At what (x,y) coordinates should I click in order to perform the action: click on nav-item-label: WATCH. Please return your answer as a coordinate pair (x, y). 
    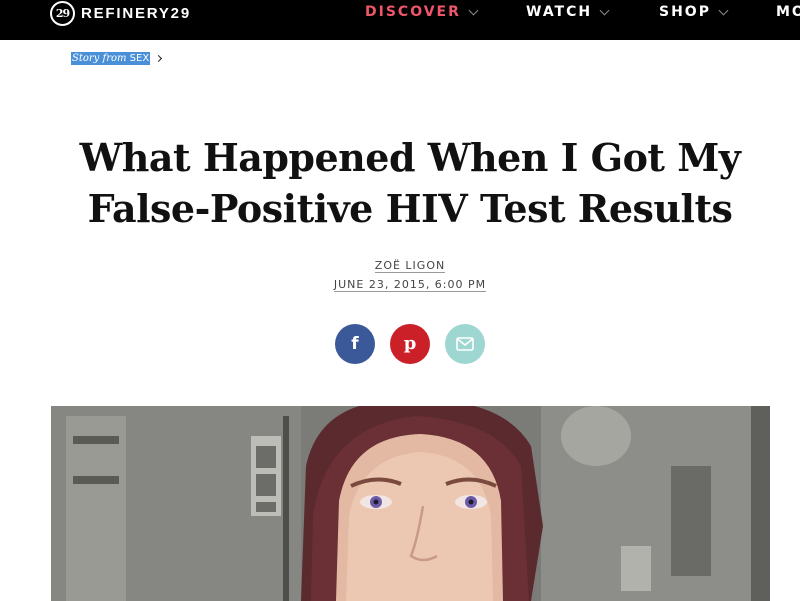
    Looking at the image, I should click on (559, 12).